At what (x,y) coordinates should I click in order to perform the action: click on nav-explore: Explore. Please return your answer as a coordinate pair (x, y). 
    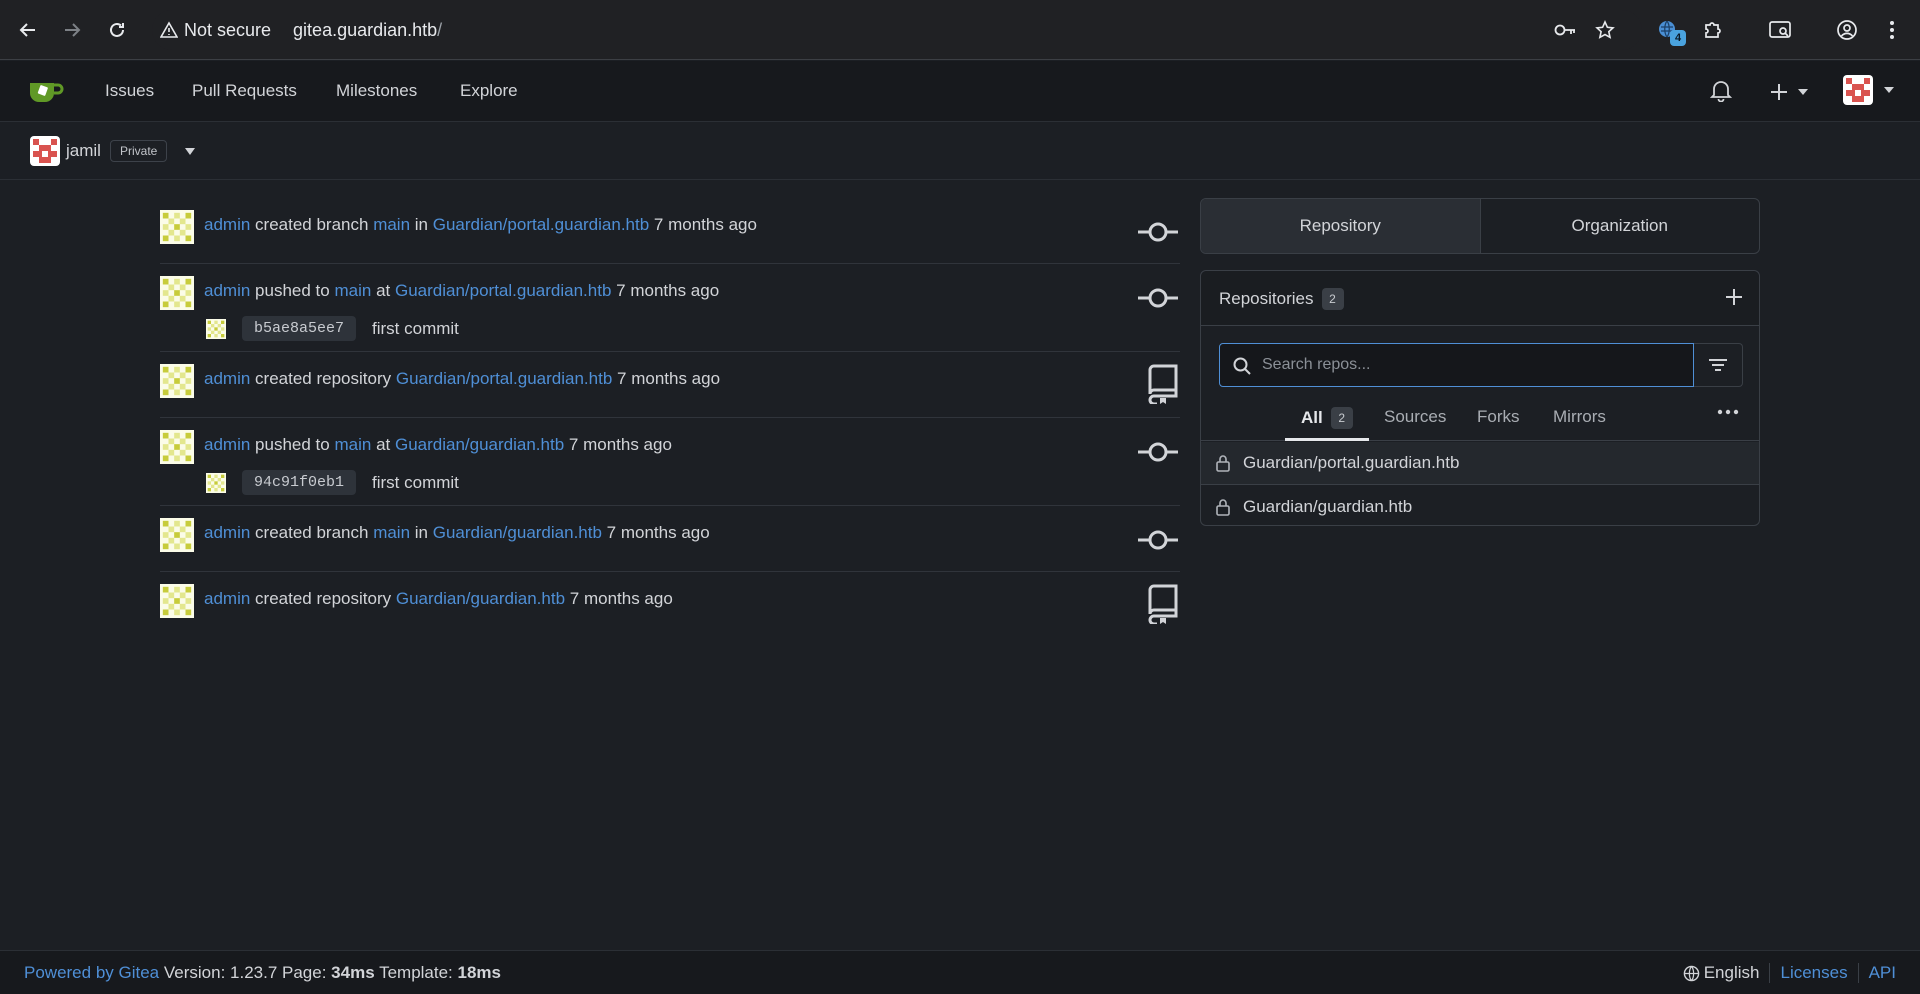
    Looking at the image, I should click on (489, 91).